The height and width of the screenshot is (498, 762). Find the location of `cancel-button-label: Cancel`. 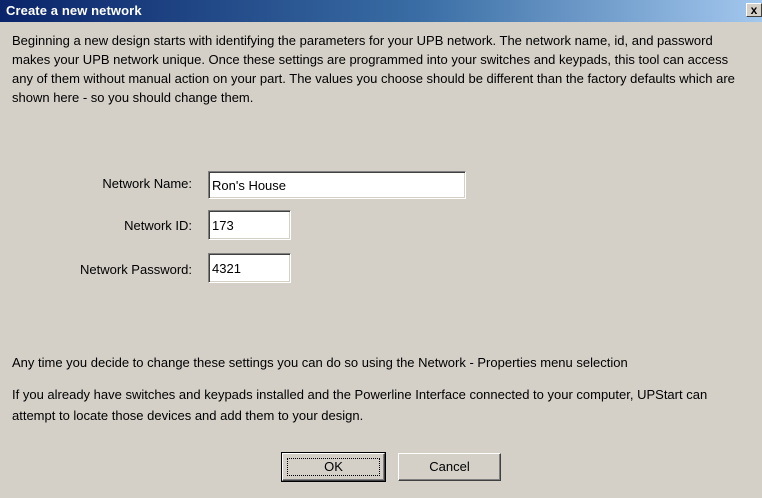

cancel-button-label: Cancel is located at coordinates (449, 466).